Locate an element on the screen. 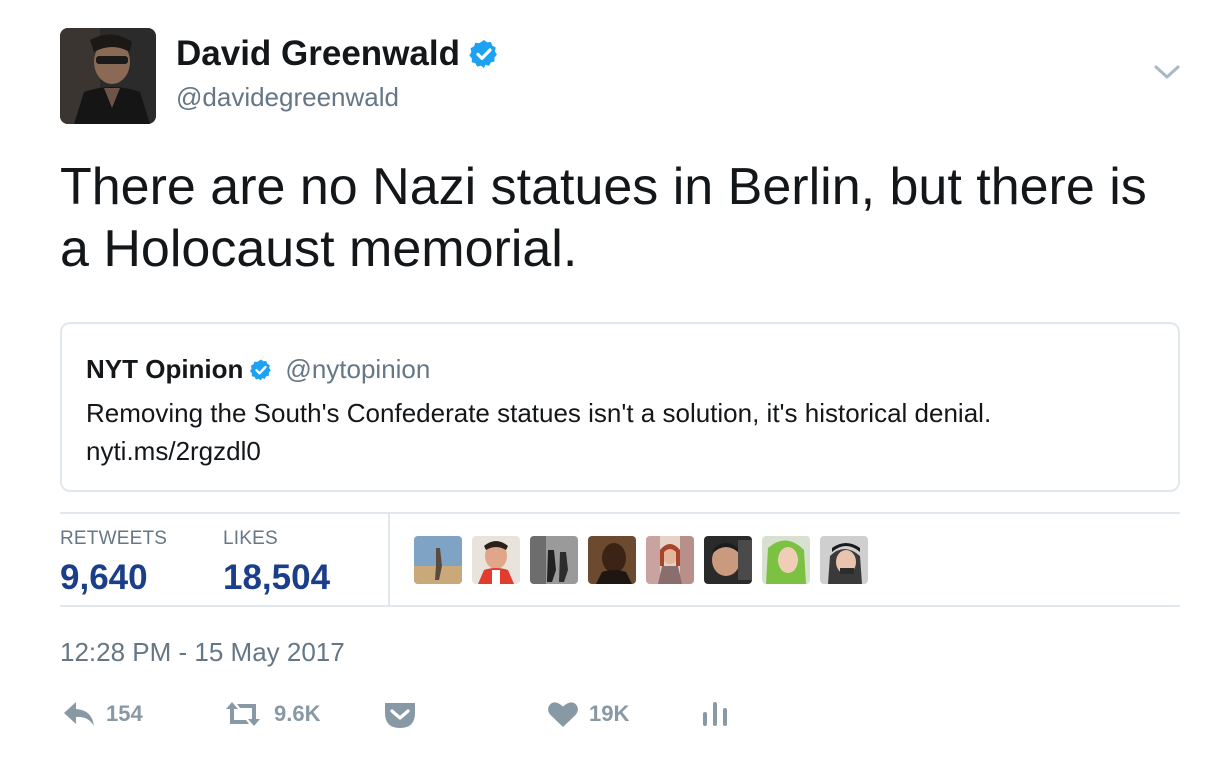  like-count: 19K is located at coordinates (609, 713).